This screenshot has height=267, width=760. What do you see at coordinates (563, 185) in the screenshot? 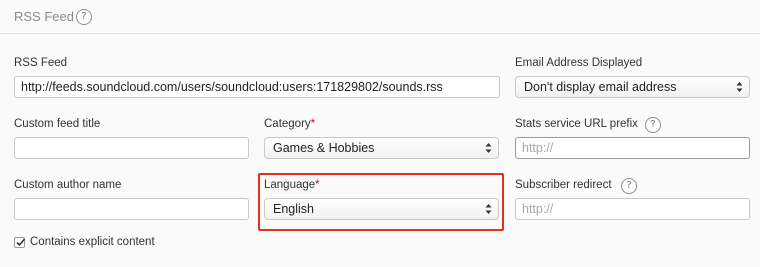
I see `subscriber-redirect-label: Subscriber redirect` at bounding box center [563, 185].